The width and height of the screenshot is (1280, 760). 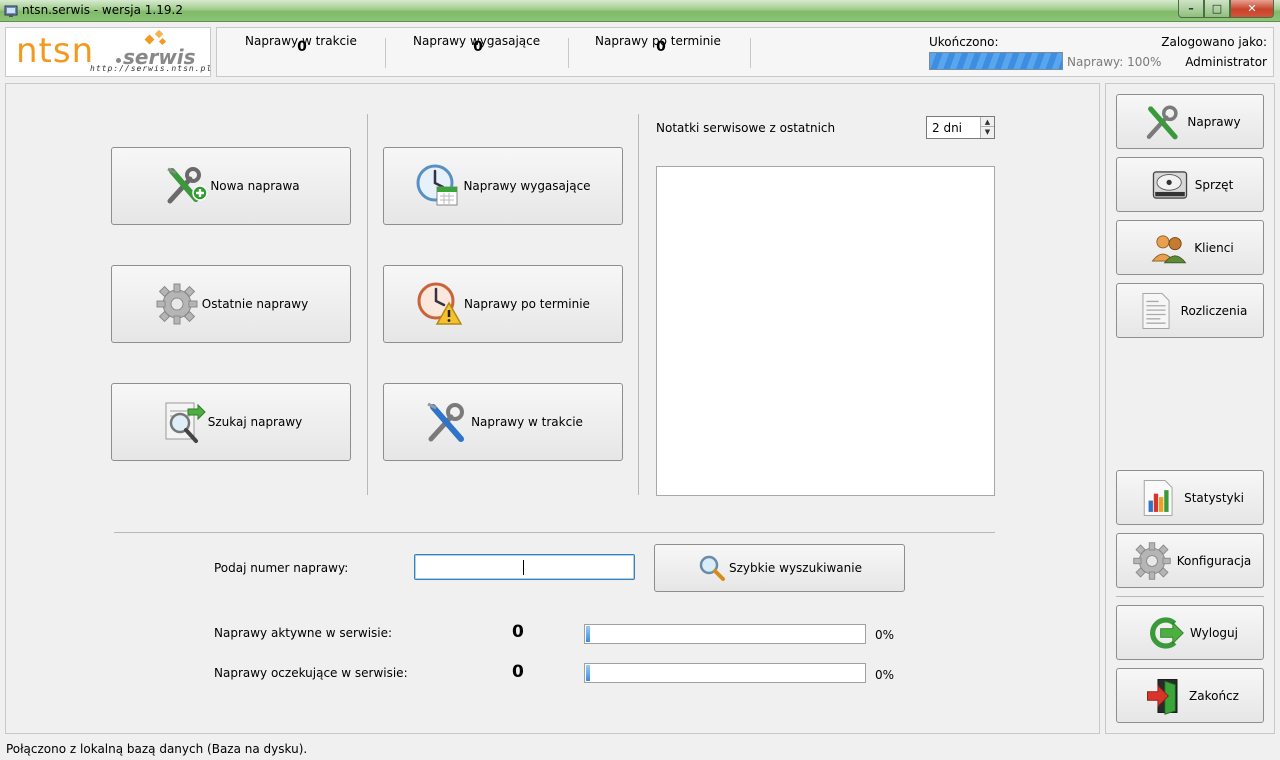 I want to click on waiting-repairs-progress, so click(x=725, y=673).